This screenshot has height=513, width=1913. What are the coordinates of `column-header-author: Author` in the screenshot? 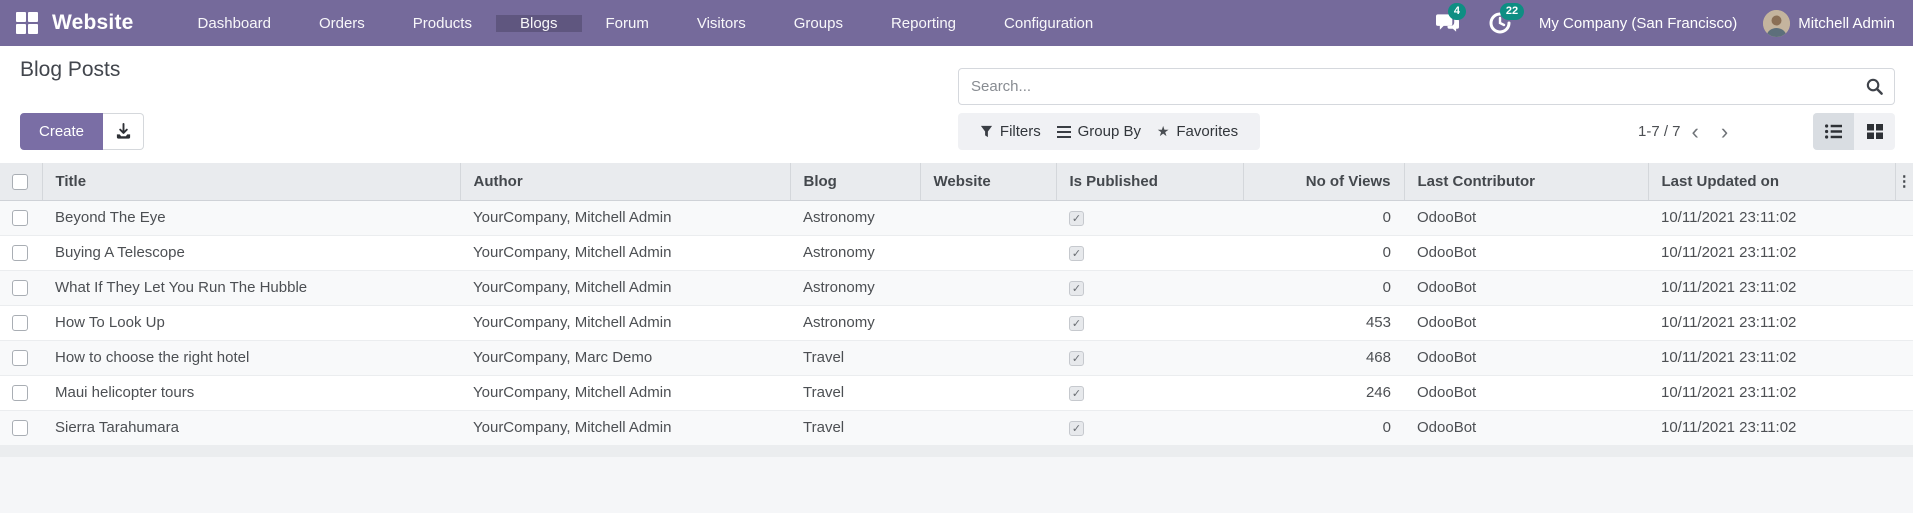 It's located at (624, 182).